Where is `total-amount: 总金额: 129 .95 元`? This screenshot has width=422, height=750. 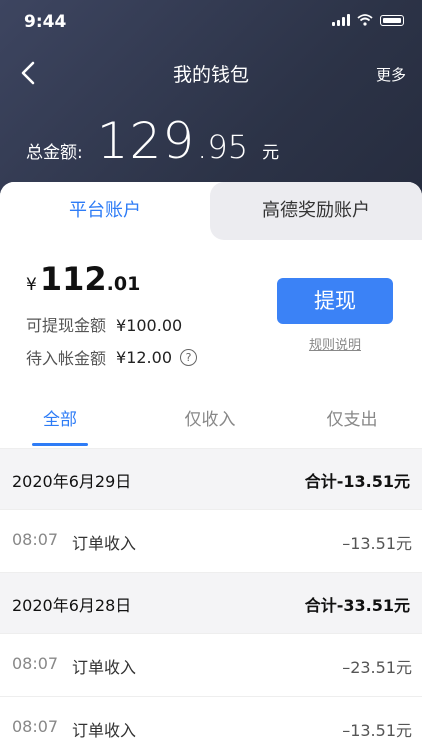 total-amount: 总金额: 129 .95 元 is located at coordinates (152, 141).